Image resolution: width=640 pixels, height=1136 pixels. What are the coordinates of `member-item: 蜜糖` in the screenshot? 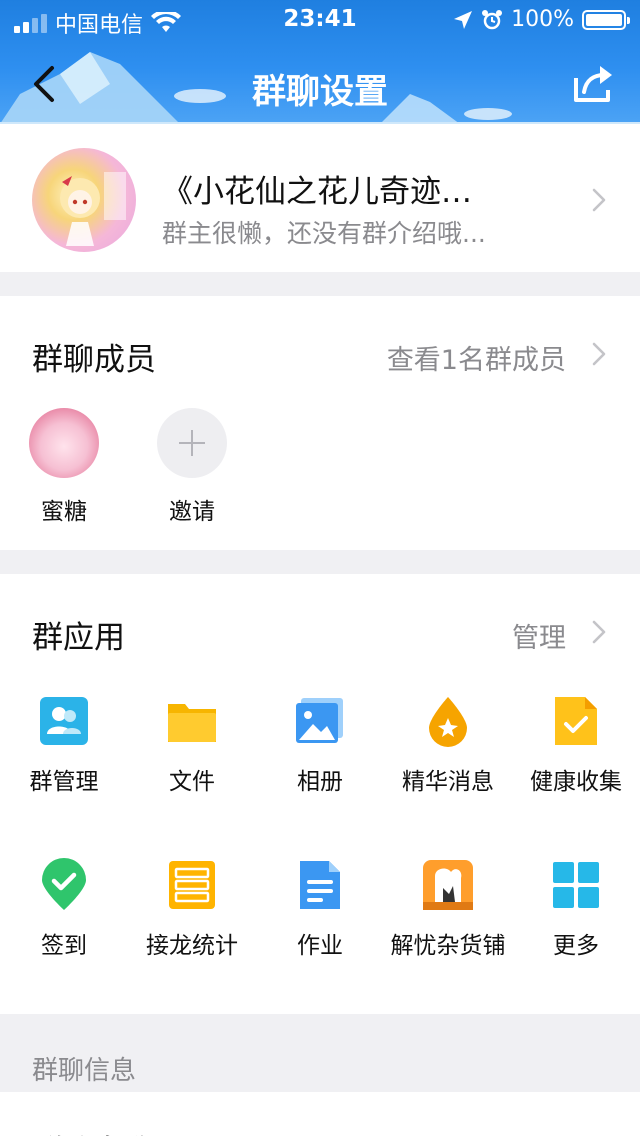 It's located at (64, 467).